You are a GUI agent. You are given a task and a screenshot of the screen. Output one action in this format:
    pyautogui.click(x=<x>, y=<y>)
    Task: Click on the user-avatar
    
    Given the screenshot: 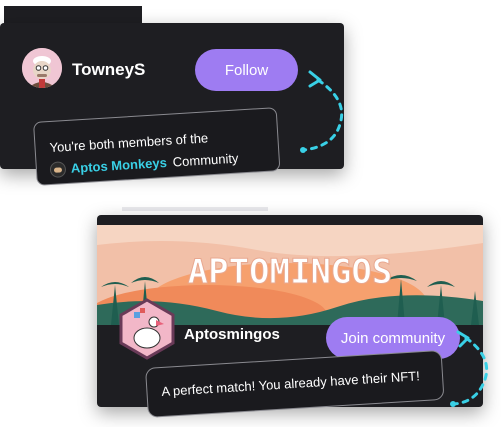 What is the action you would take?
    pyautogui.click(x=42, y=68)
    